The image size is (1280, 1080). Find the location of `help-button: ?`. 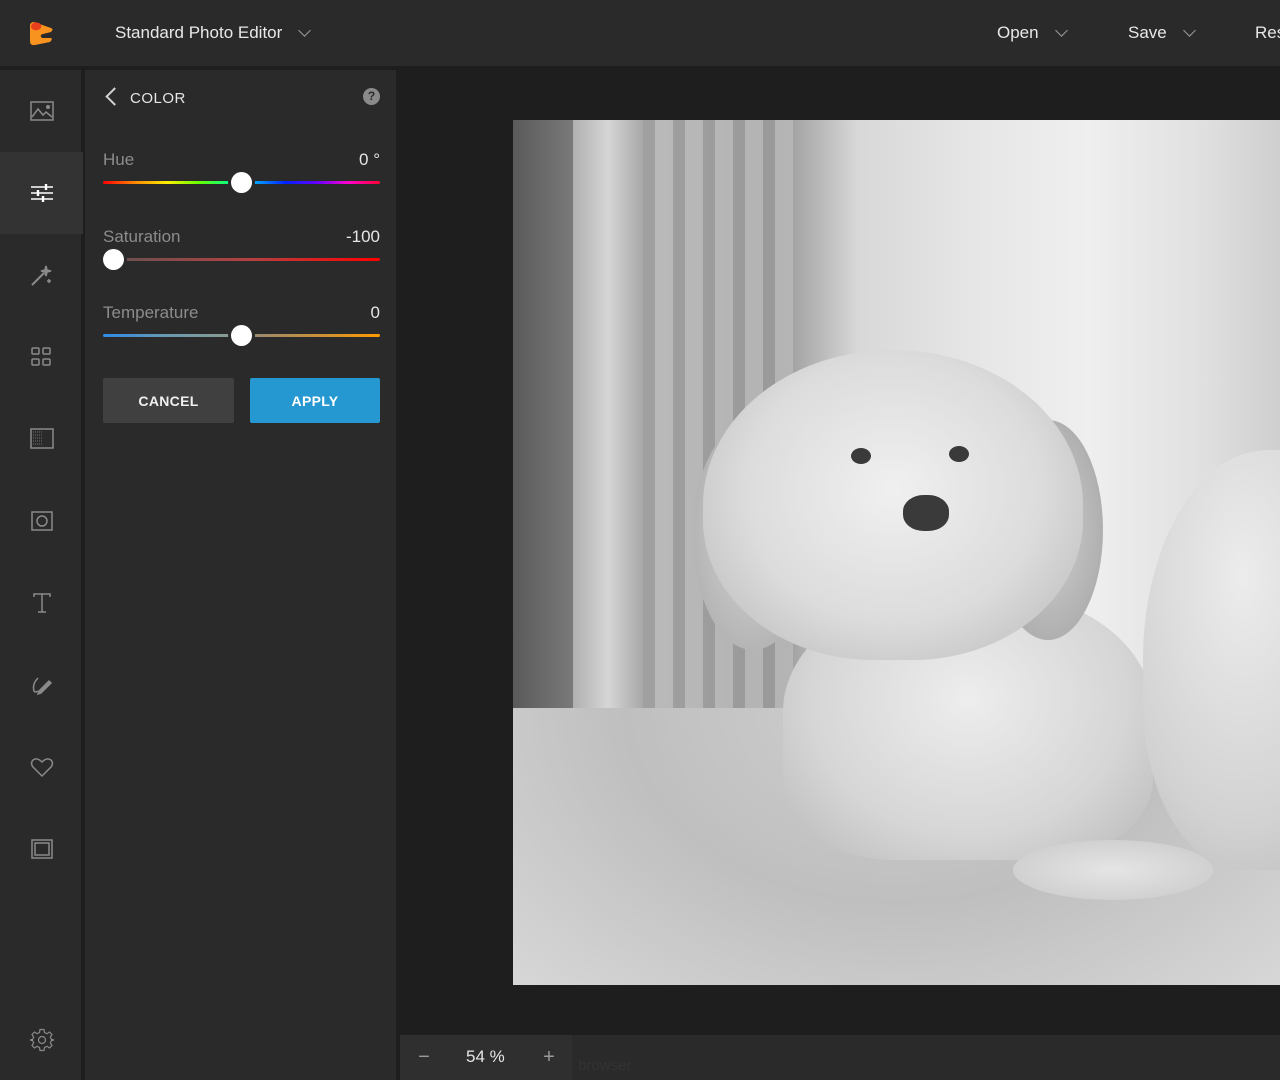

help-button: ? is located at coordinates (371, 96).